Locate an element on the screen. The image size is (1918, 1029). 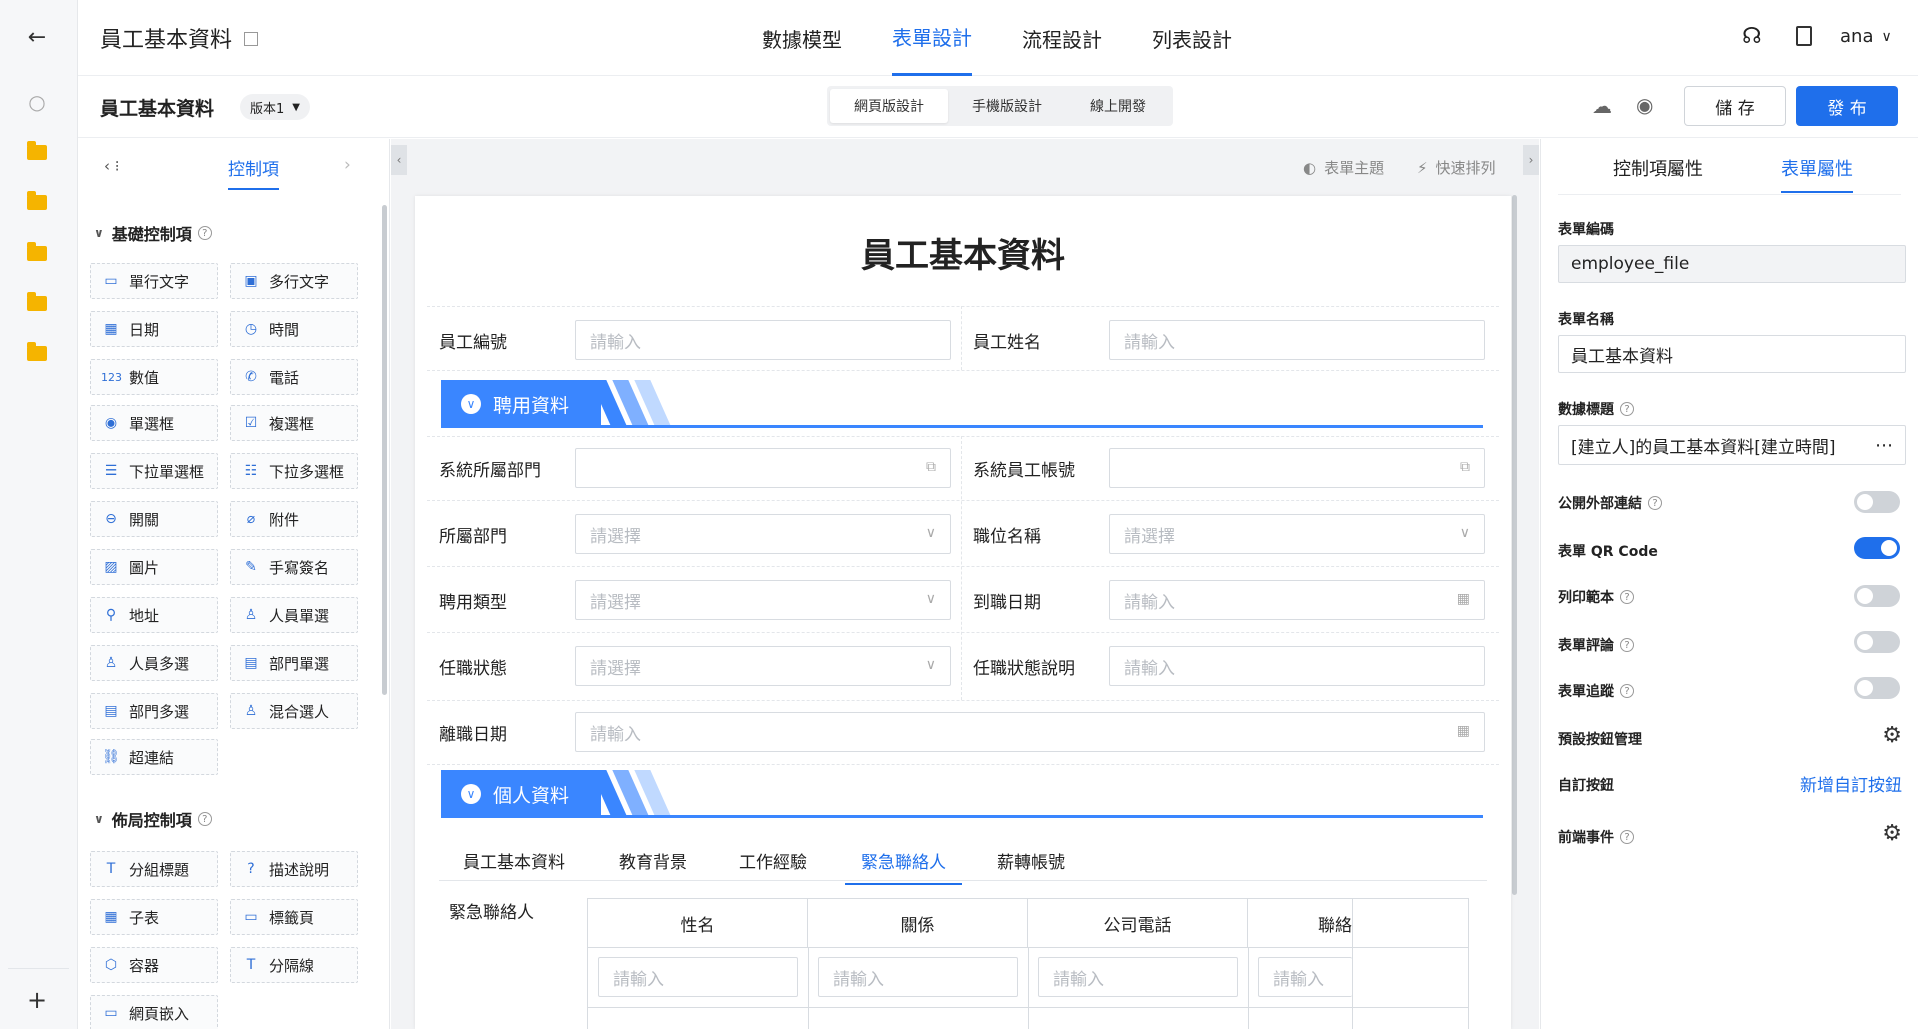
quick-arrange-button: ⚡ 快速排列 is located at coordinates (1456, 167).